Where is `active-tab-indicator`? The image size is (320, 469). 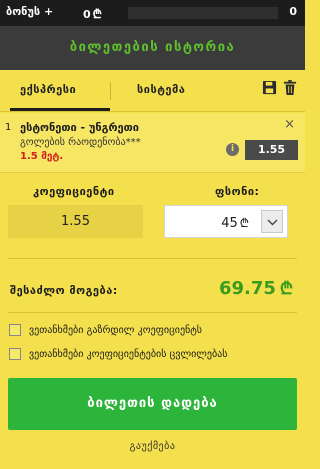
active-tab-indicator is located at coordinates (60, 109).